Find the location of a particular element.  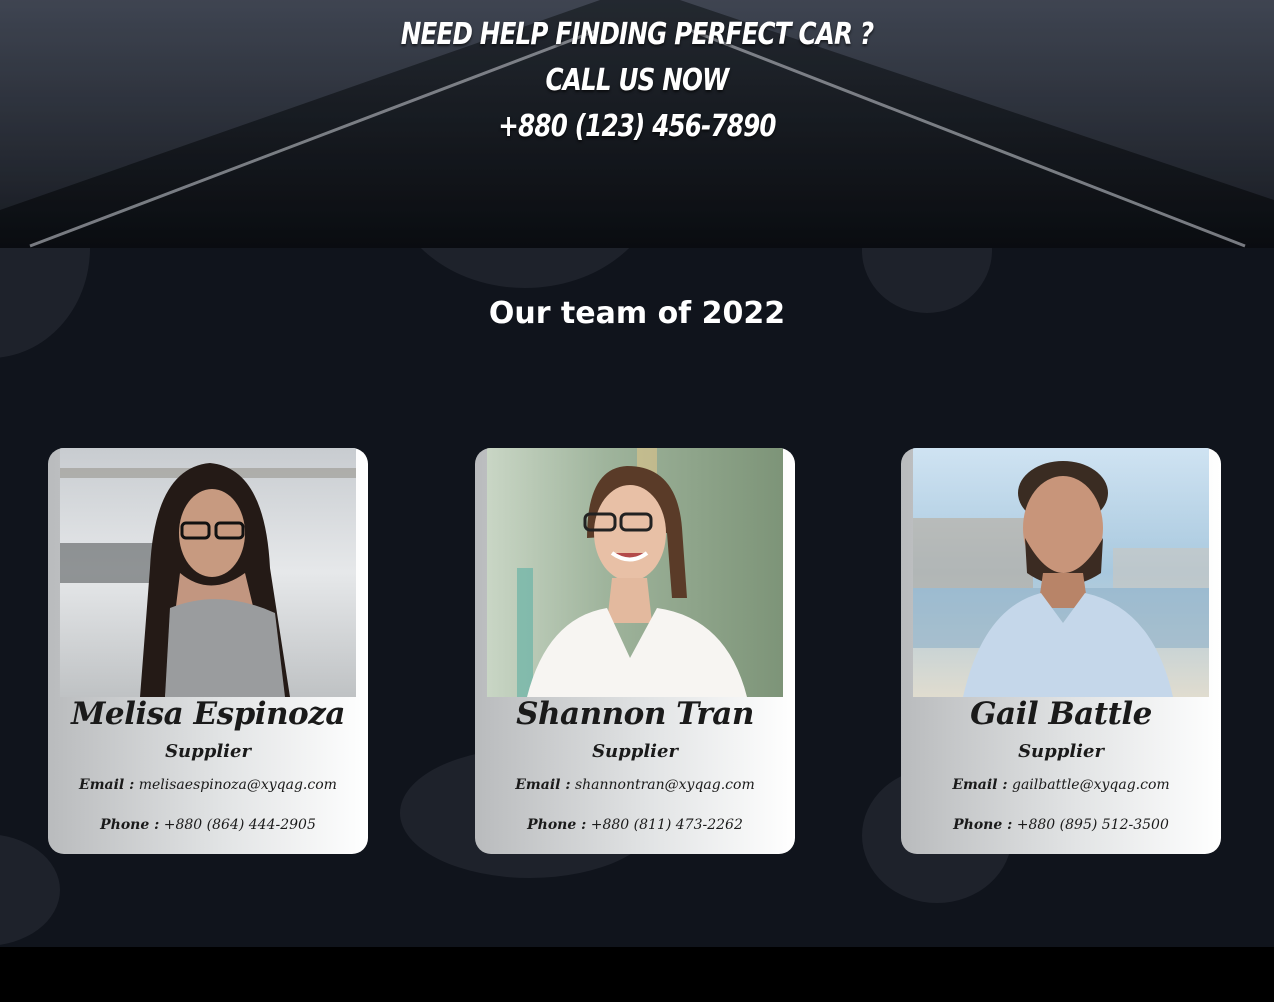

team-member-email: Email : shannontran@xyqag.com is located at coordinates (635, 785).